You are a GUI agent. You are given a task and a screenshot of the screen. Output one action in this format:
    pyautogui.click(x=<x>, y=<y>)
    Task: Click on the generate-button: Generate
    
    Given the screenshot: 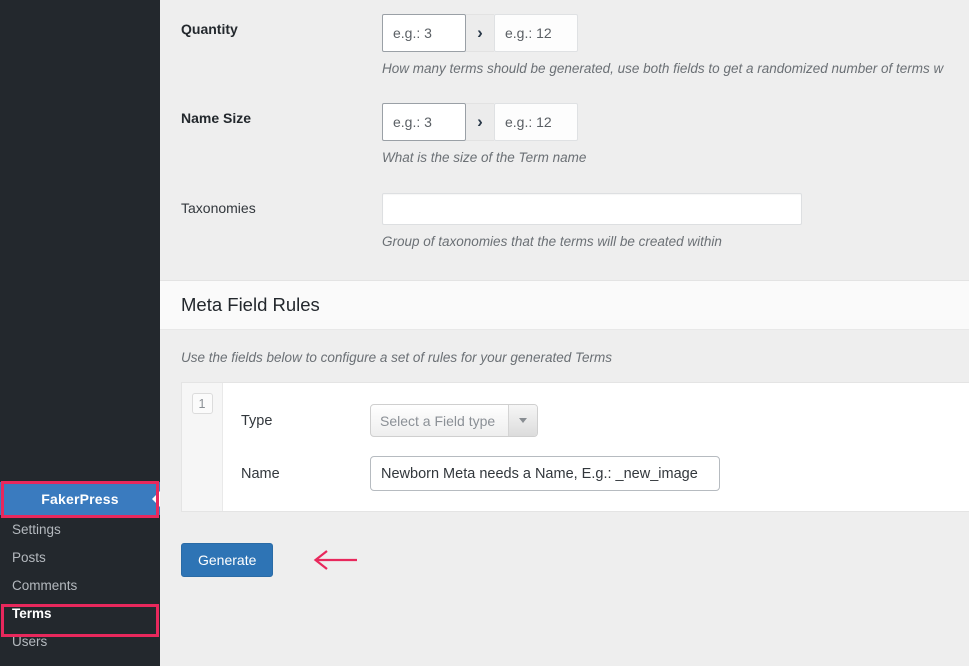 What is the action you would take?
    pyautogui.click(x=227, y=560)
    